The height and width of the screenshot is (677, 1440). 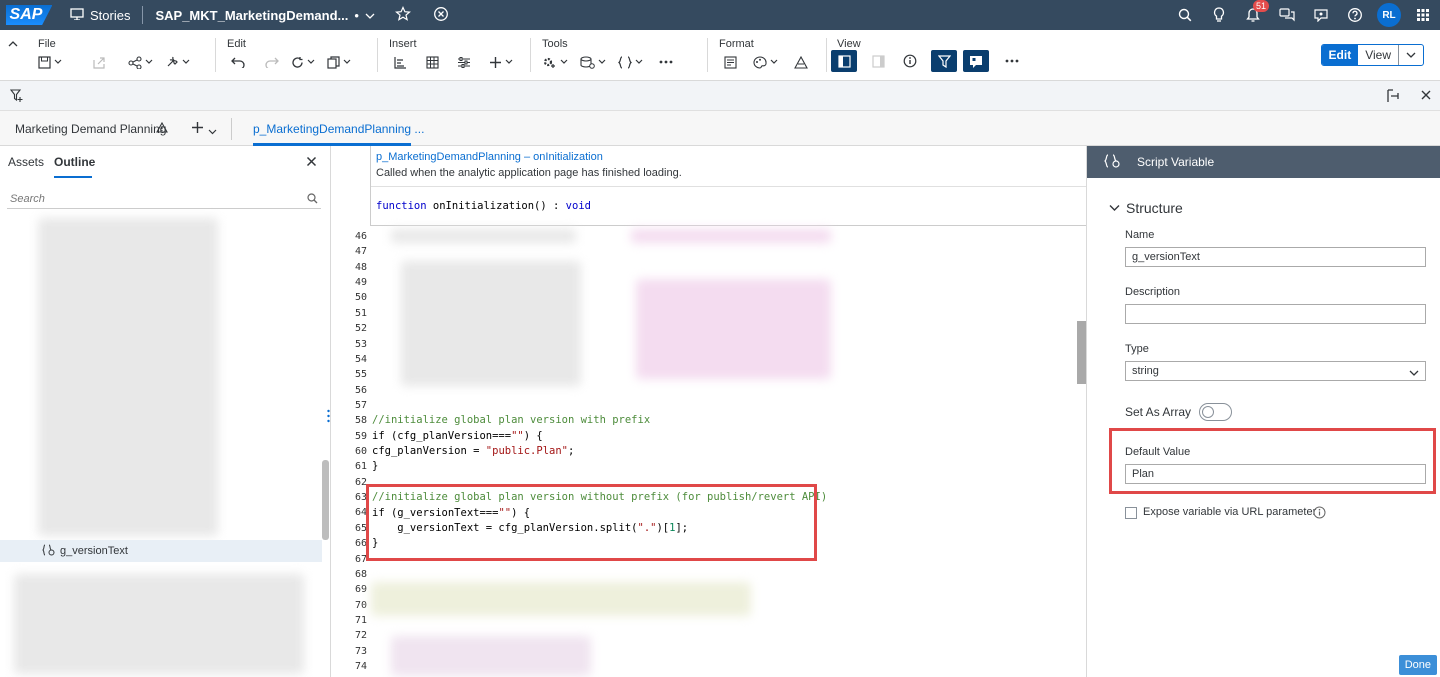 What do you see at coordinates (1355, 15) in the screenshot?
I see `help-icon` at bounding box center [1355, 15].